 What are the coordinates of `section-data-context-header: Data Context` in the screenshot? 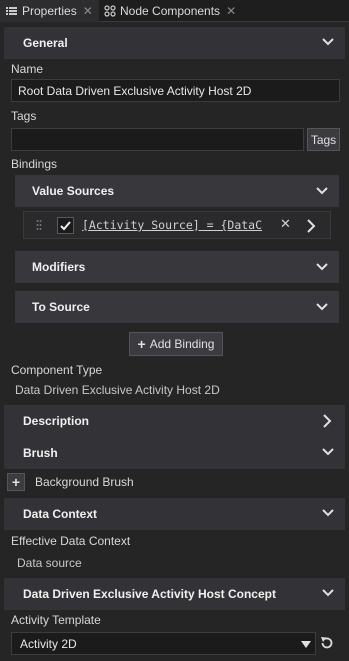 It's located at (174, 514).